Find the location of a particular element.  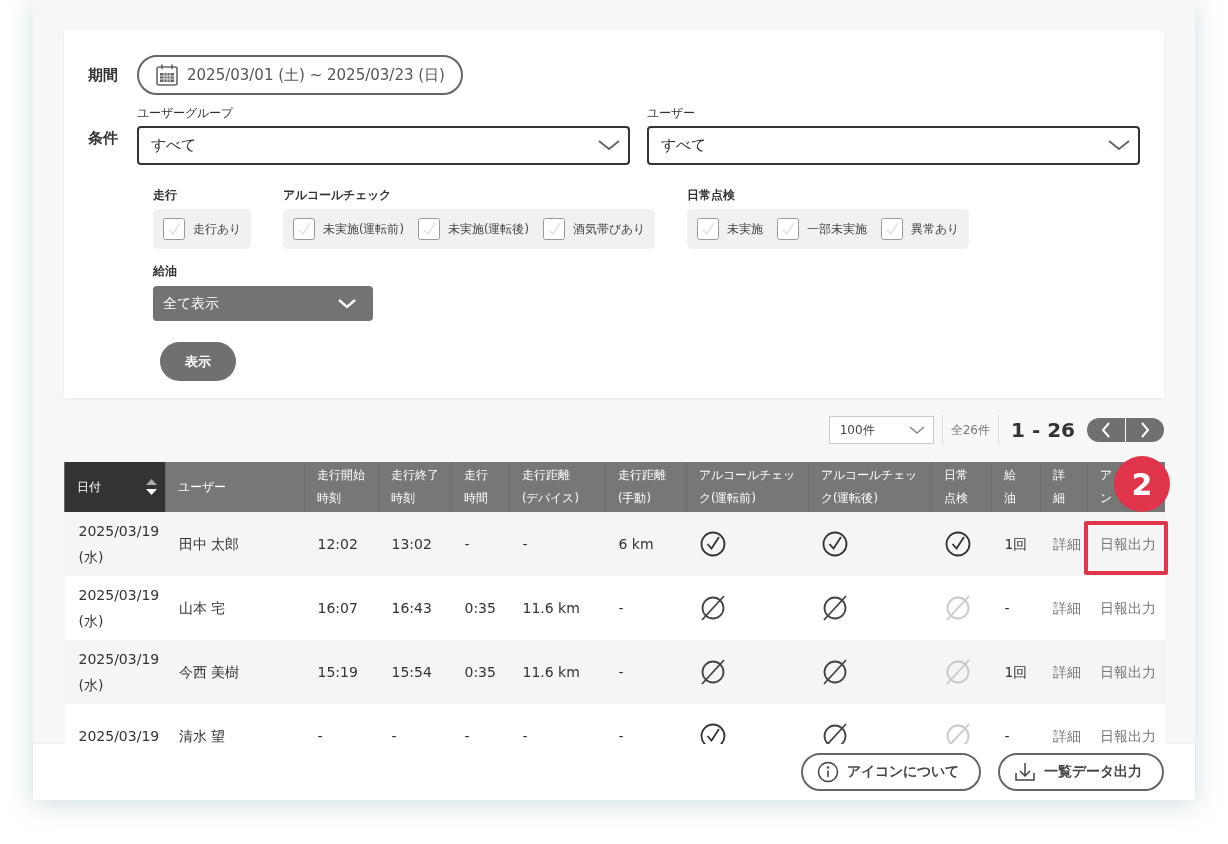

checkbox-label: 酒気帯びあり is located at coordinates (608, 229).